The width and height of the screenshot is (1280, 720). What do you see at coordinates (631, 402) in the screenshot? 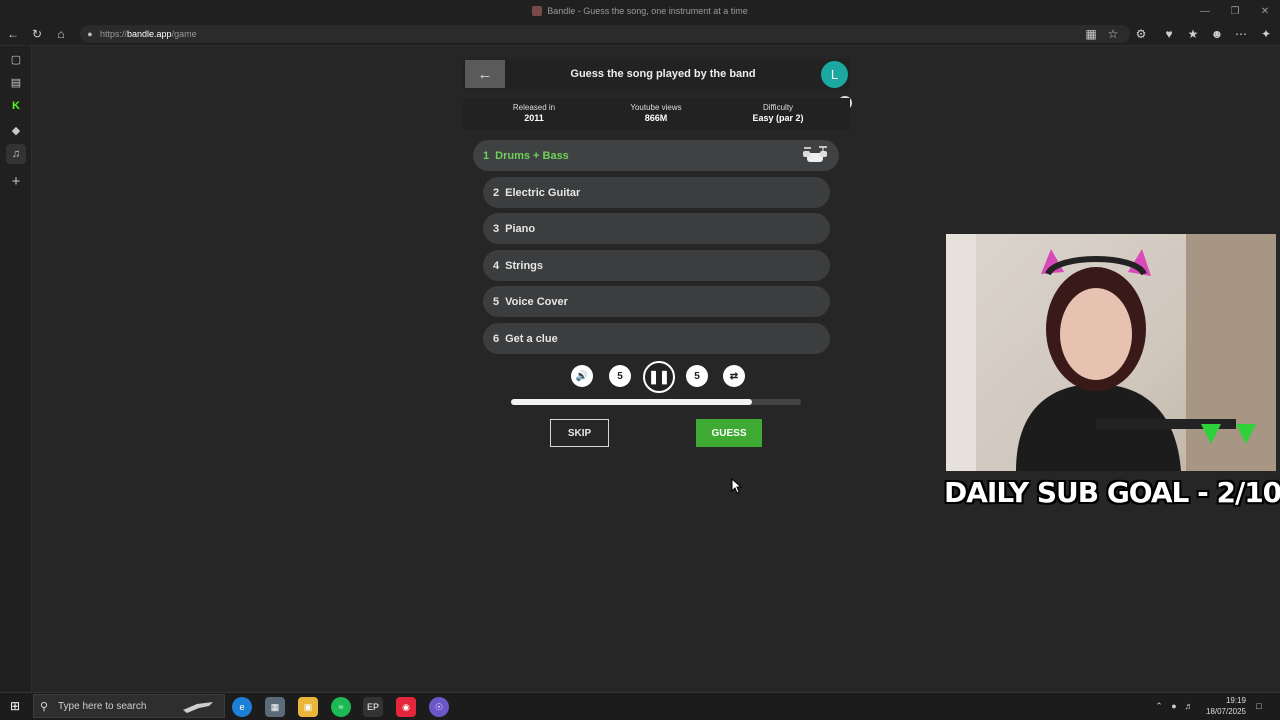
I see `playback-progress-fill` at bounding box center [631, 402].